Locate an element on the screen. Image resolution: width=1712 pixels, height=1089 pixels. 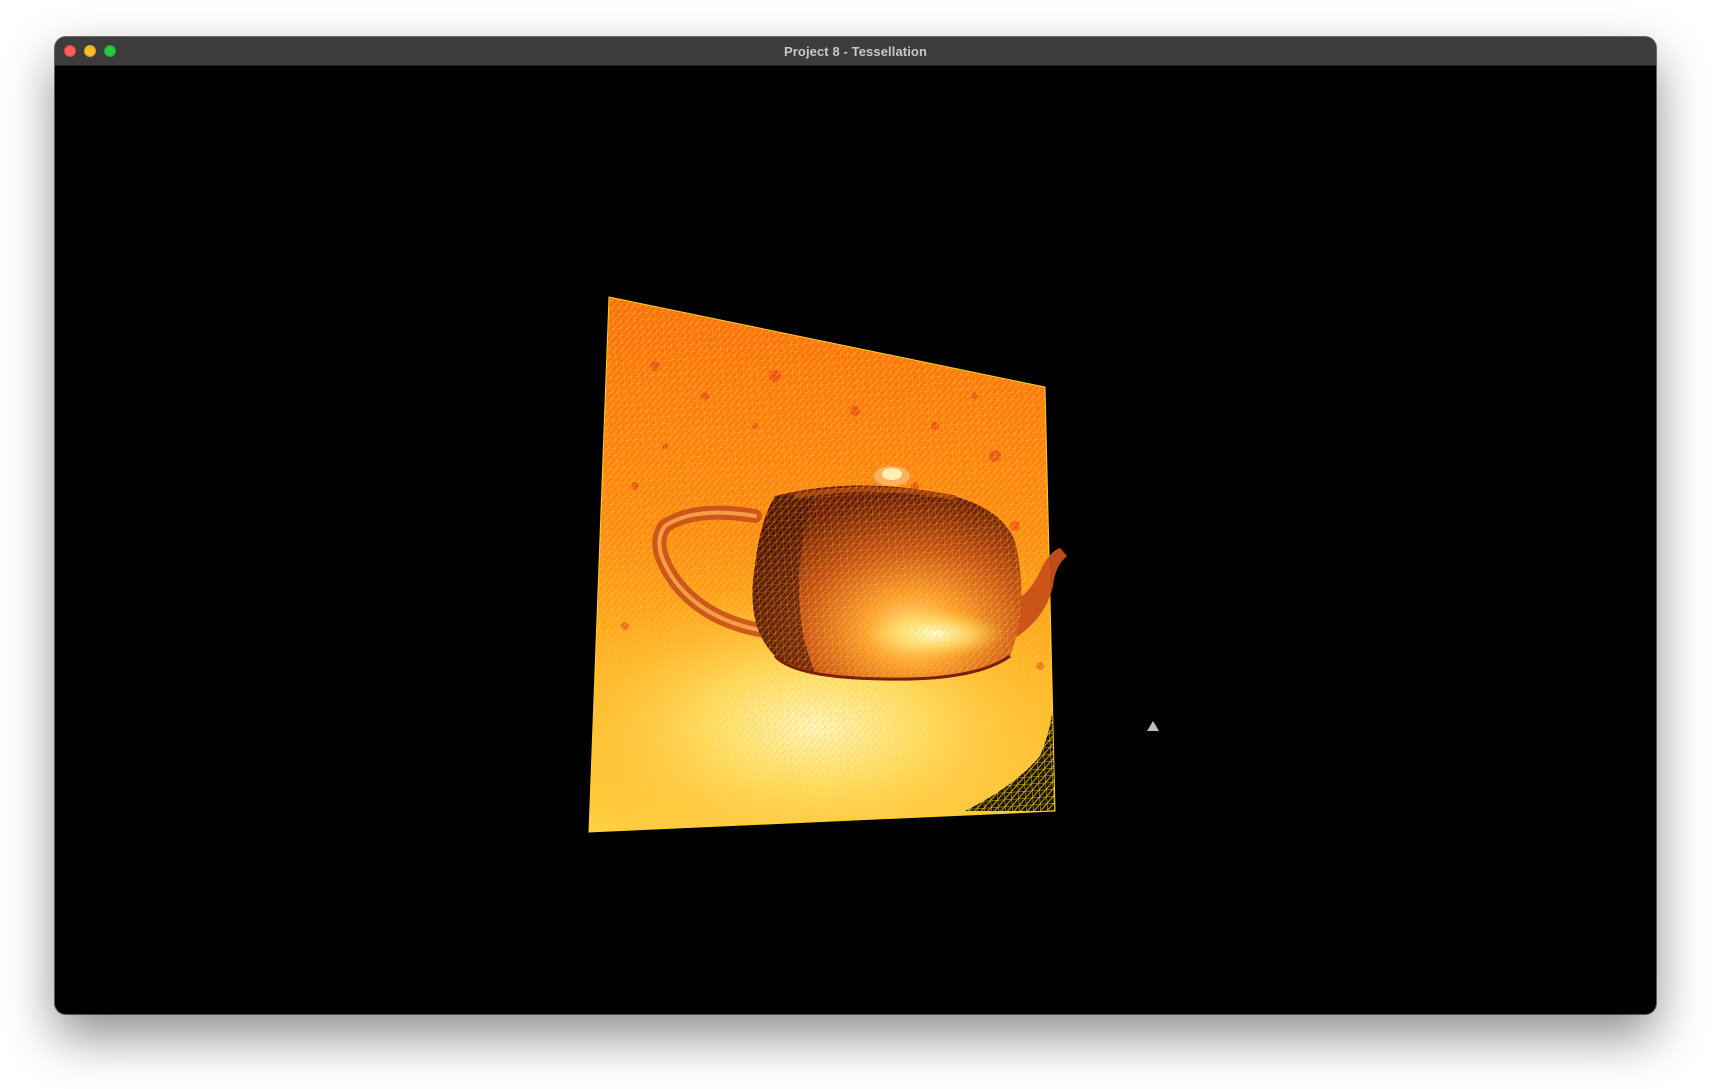
zoom-button is located at coordinates (110, 51).